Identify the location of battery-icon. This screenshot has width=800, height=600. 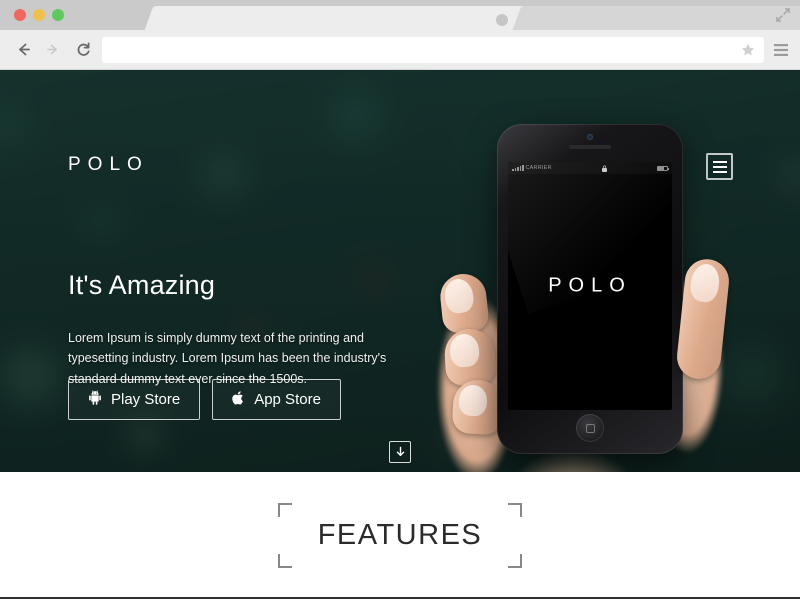
(663, 168).